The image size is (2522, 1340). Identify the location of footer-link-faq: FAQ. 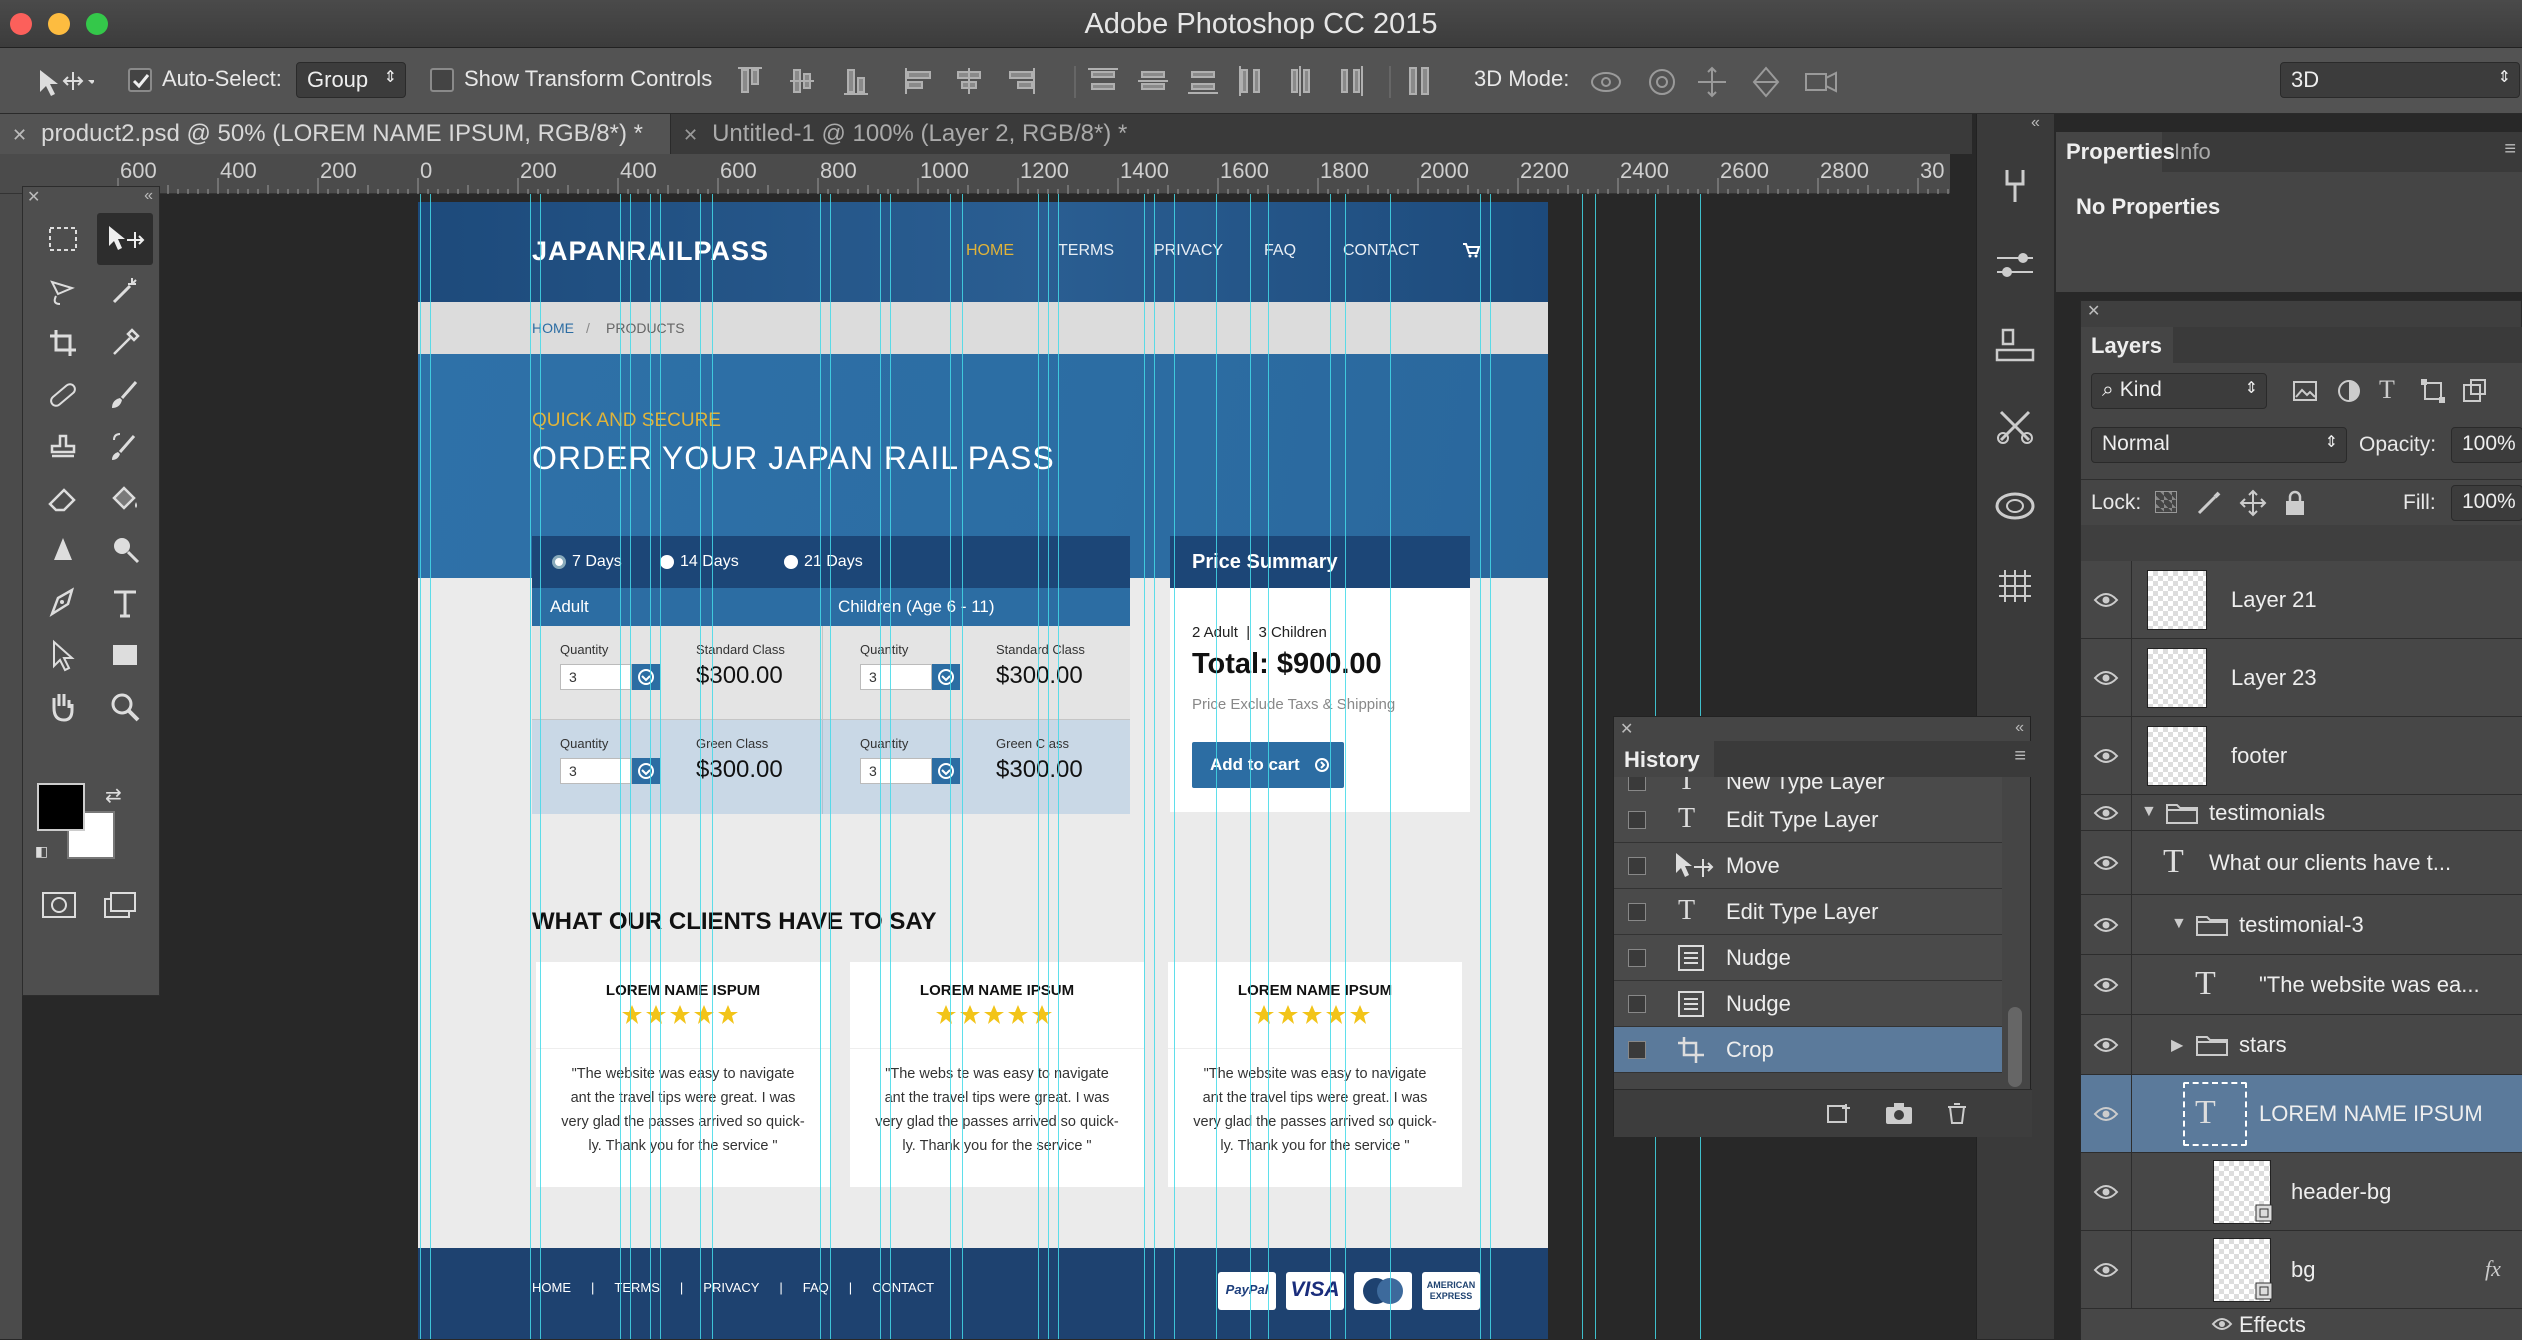
(816, 1287).